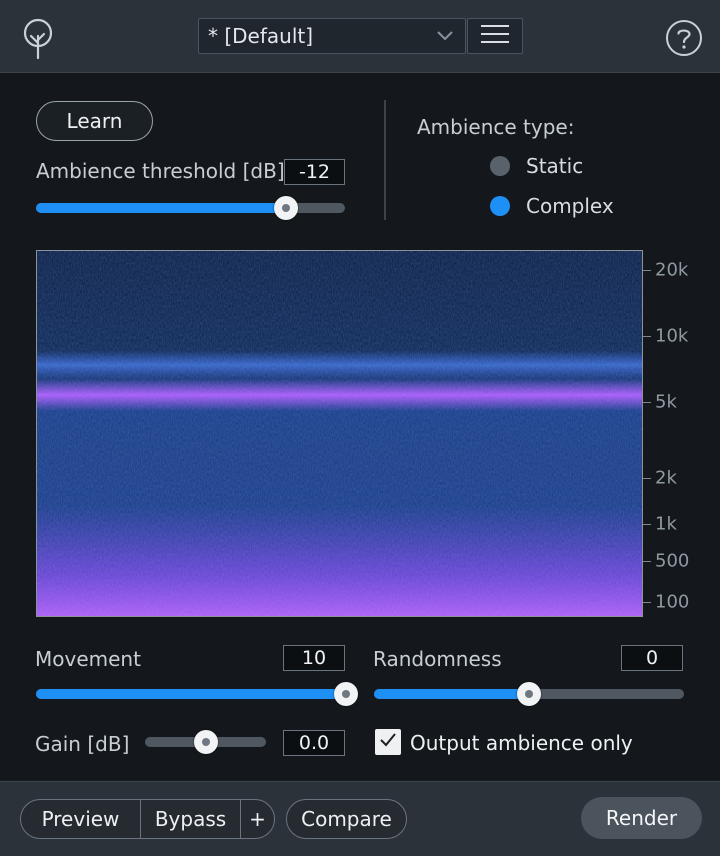 The image size is (720, 856). Describe the element at coordinates (681, 433) in the screenshot. I see `frequency-axis: 20k 10k 5k 2k 1k 500 100` at that location.